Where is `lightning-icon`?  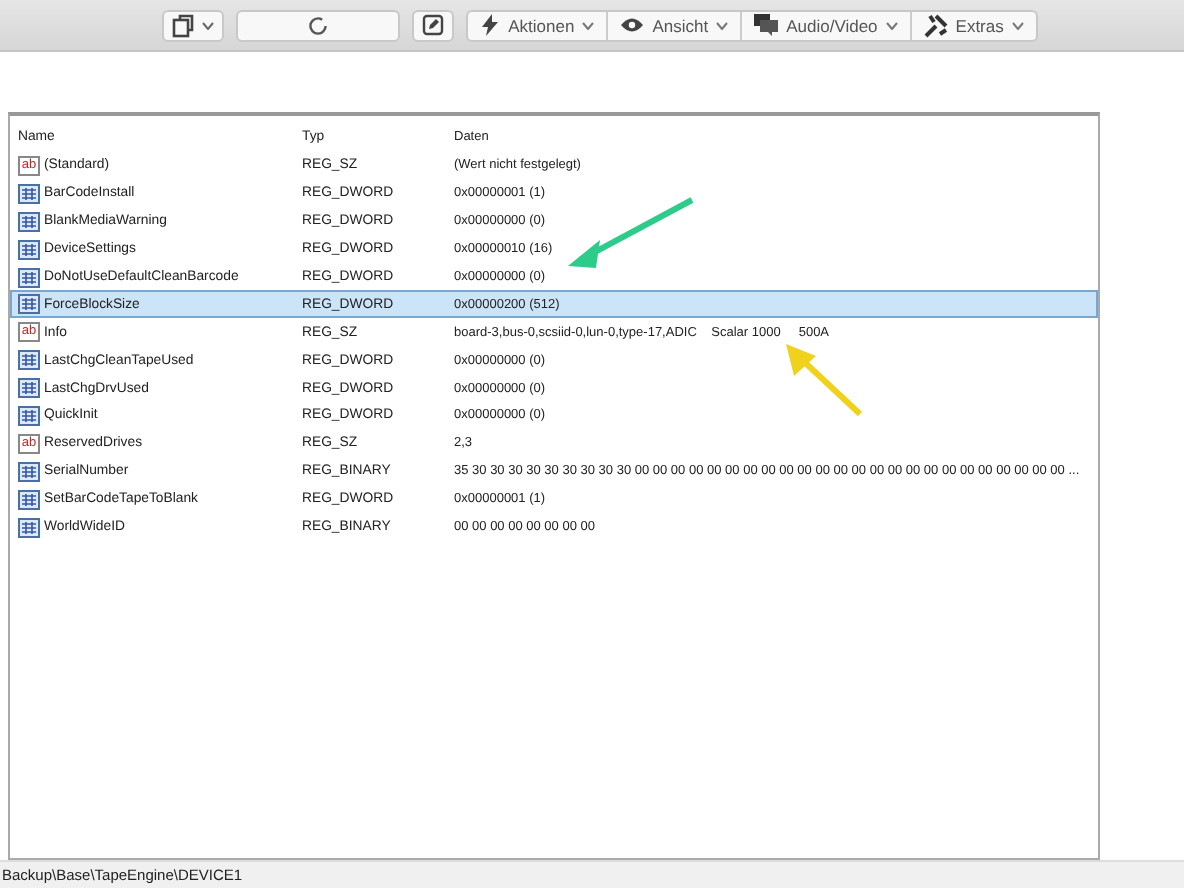
lightning-icon is located at coordinates (490, 25).